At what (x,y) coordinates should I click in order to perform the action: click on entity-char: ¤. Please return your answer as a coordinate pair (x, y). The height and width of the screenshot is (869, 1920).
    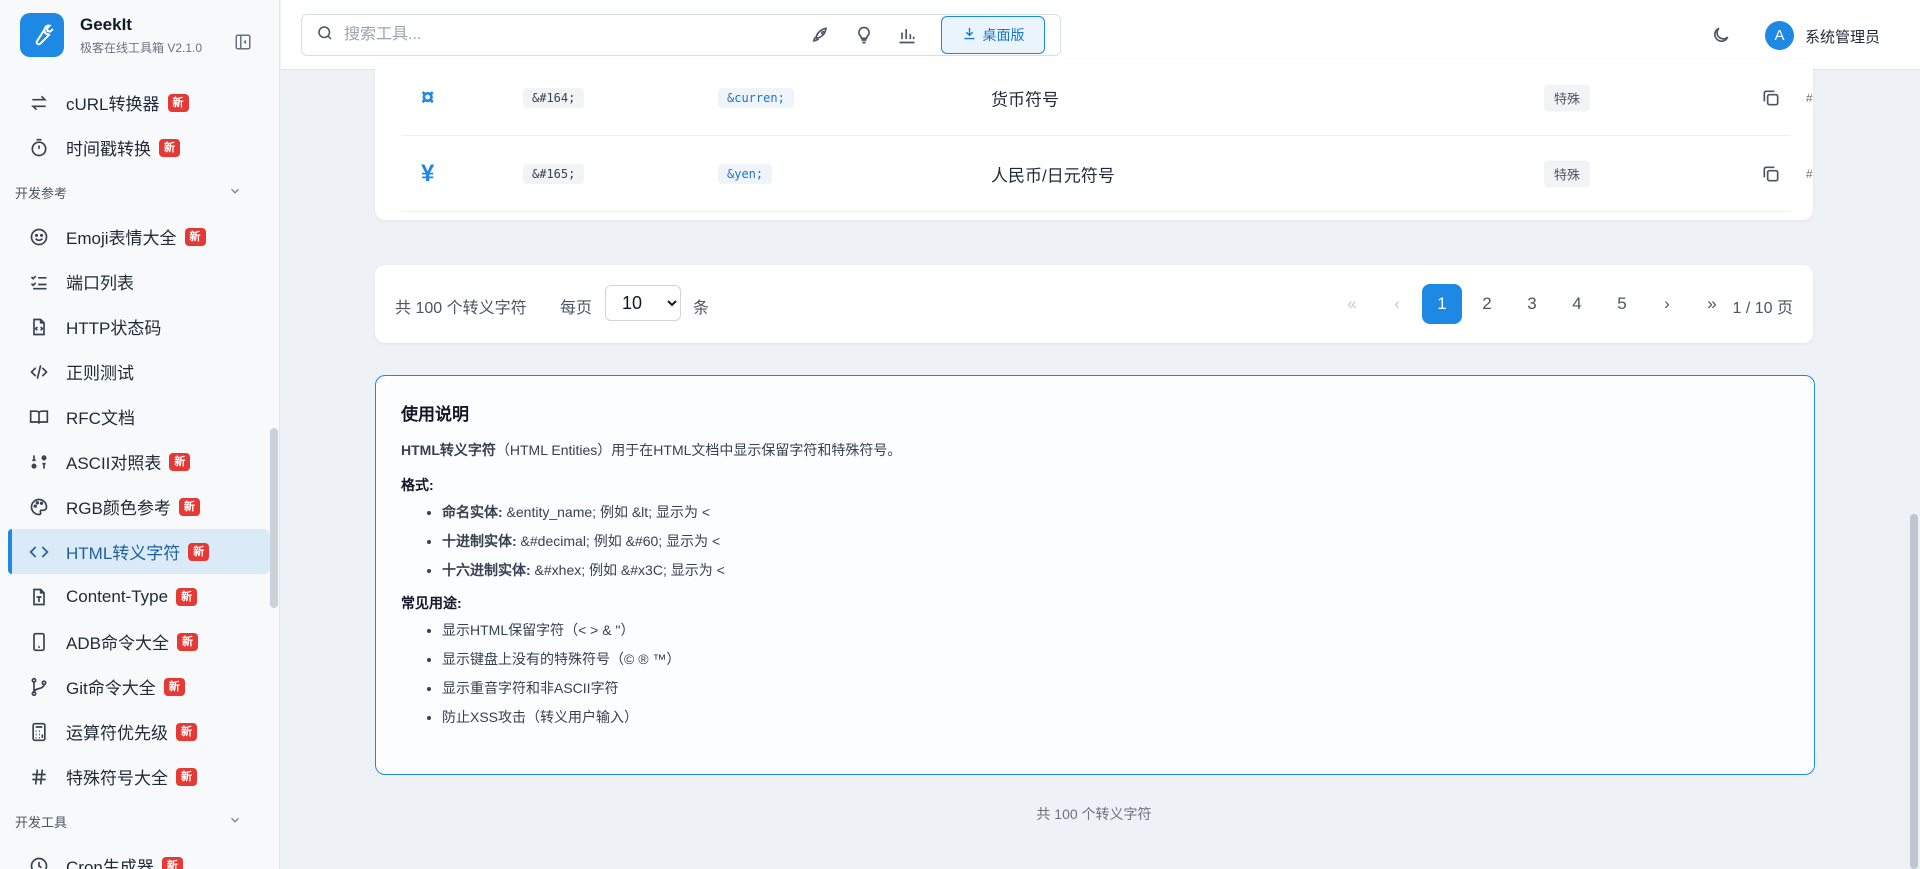
    Looking at the image, I should click on (428, 97).